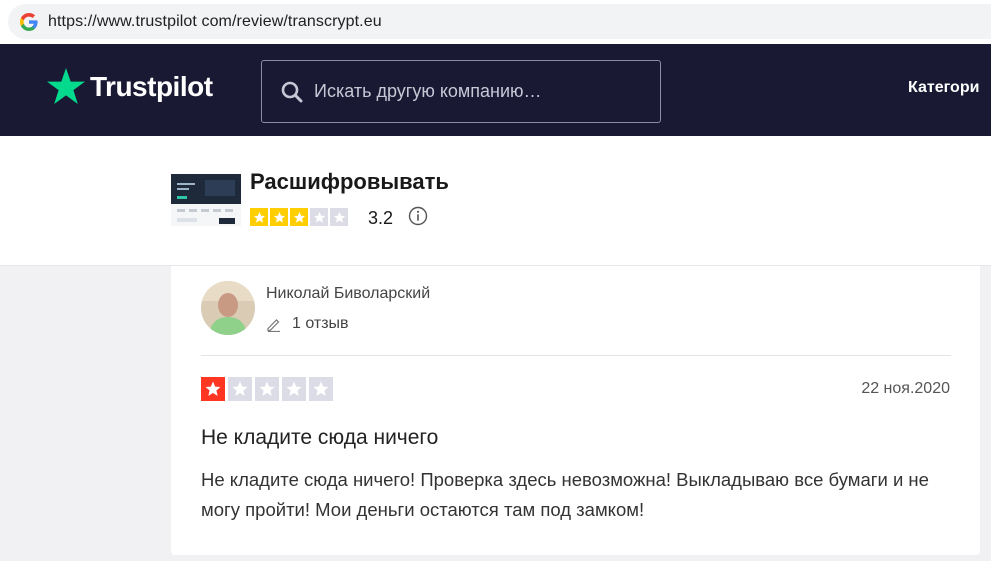 The width and height of the screenshot is (991, 561). Describe the element at coordinates (381, 218) in the screenshot. I see `trust-score: 3.2` at that location.